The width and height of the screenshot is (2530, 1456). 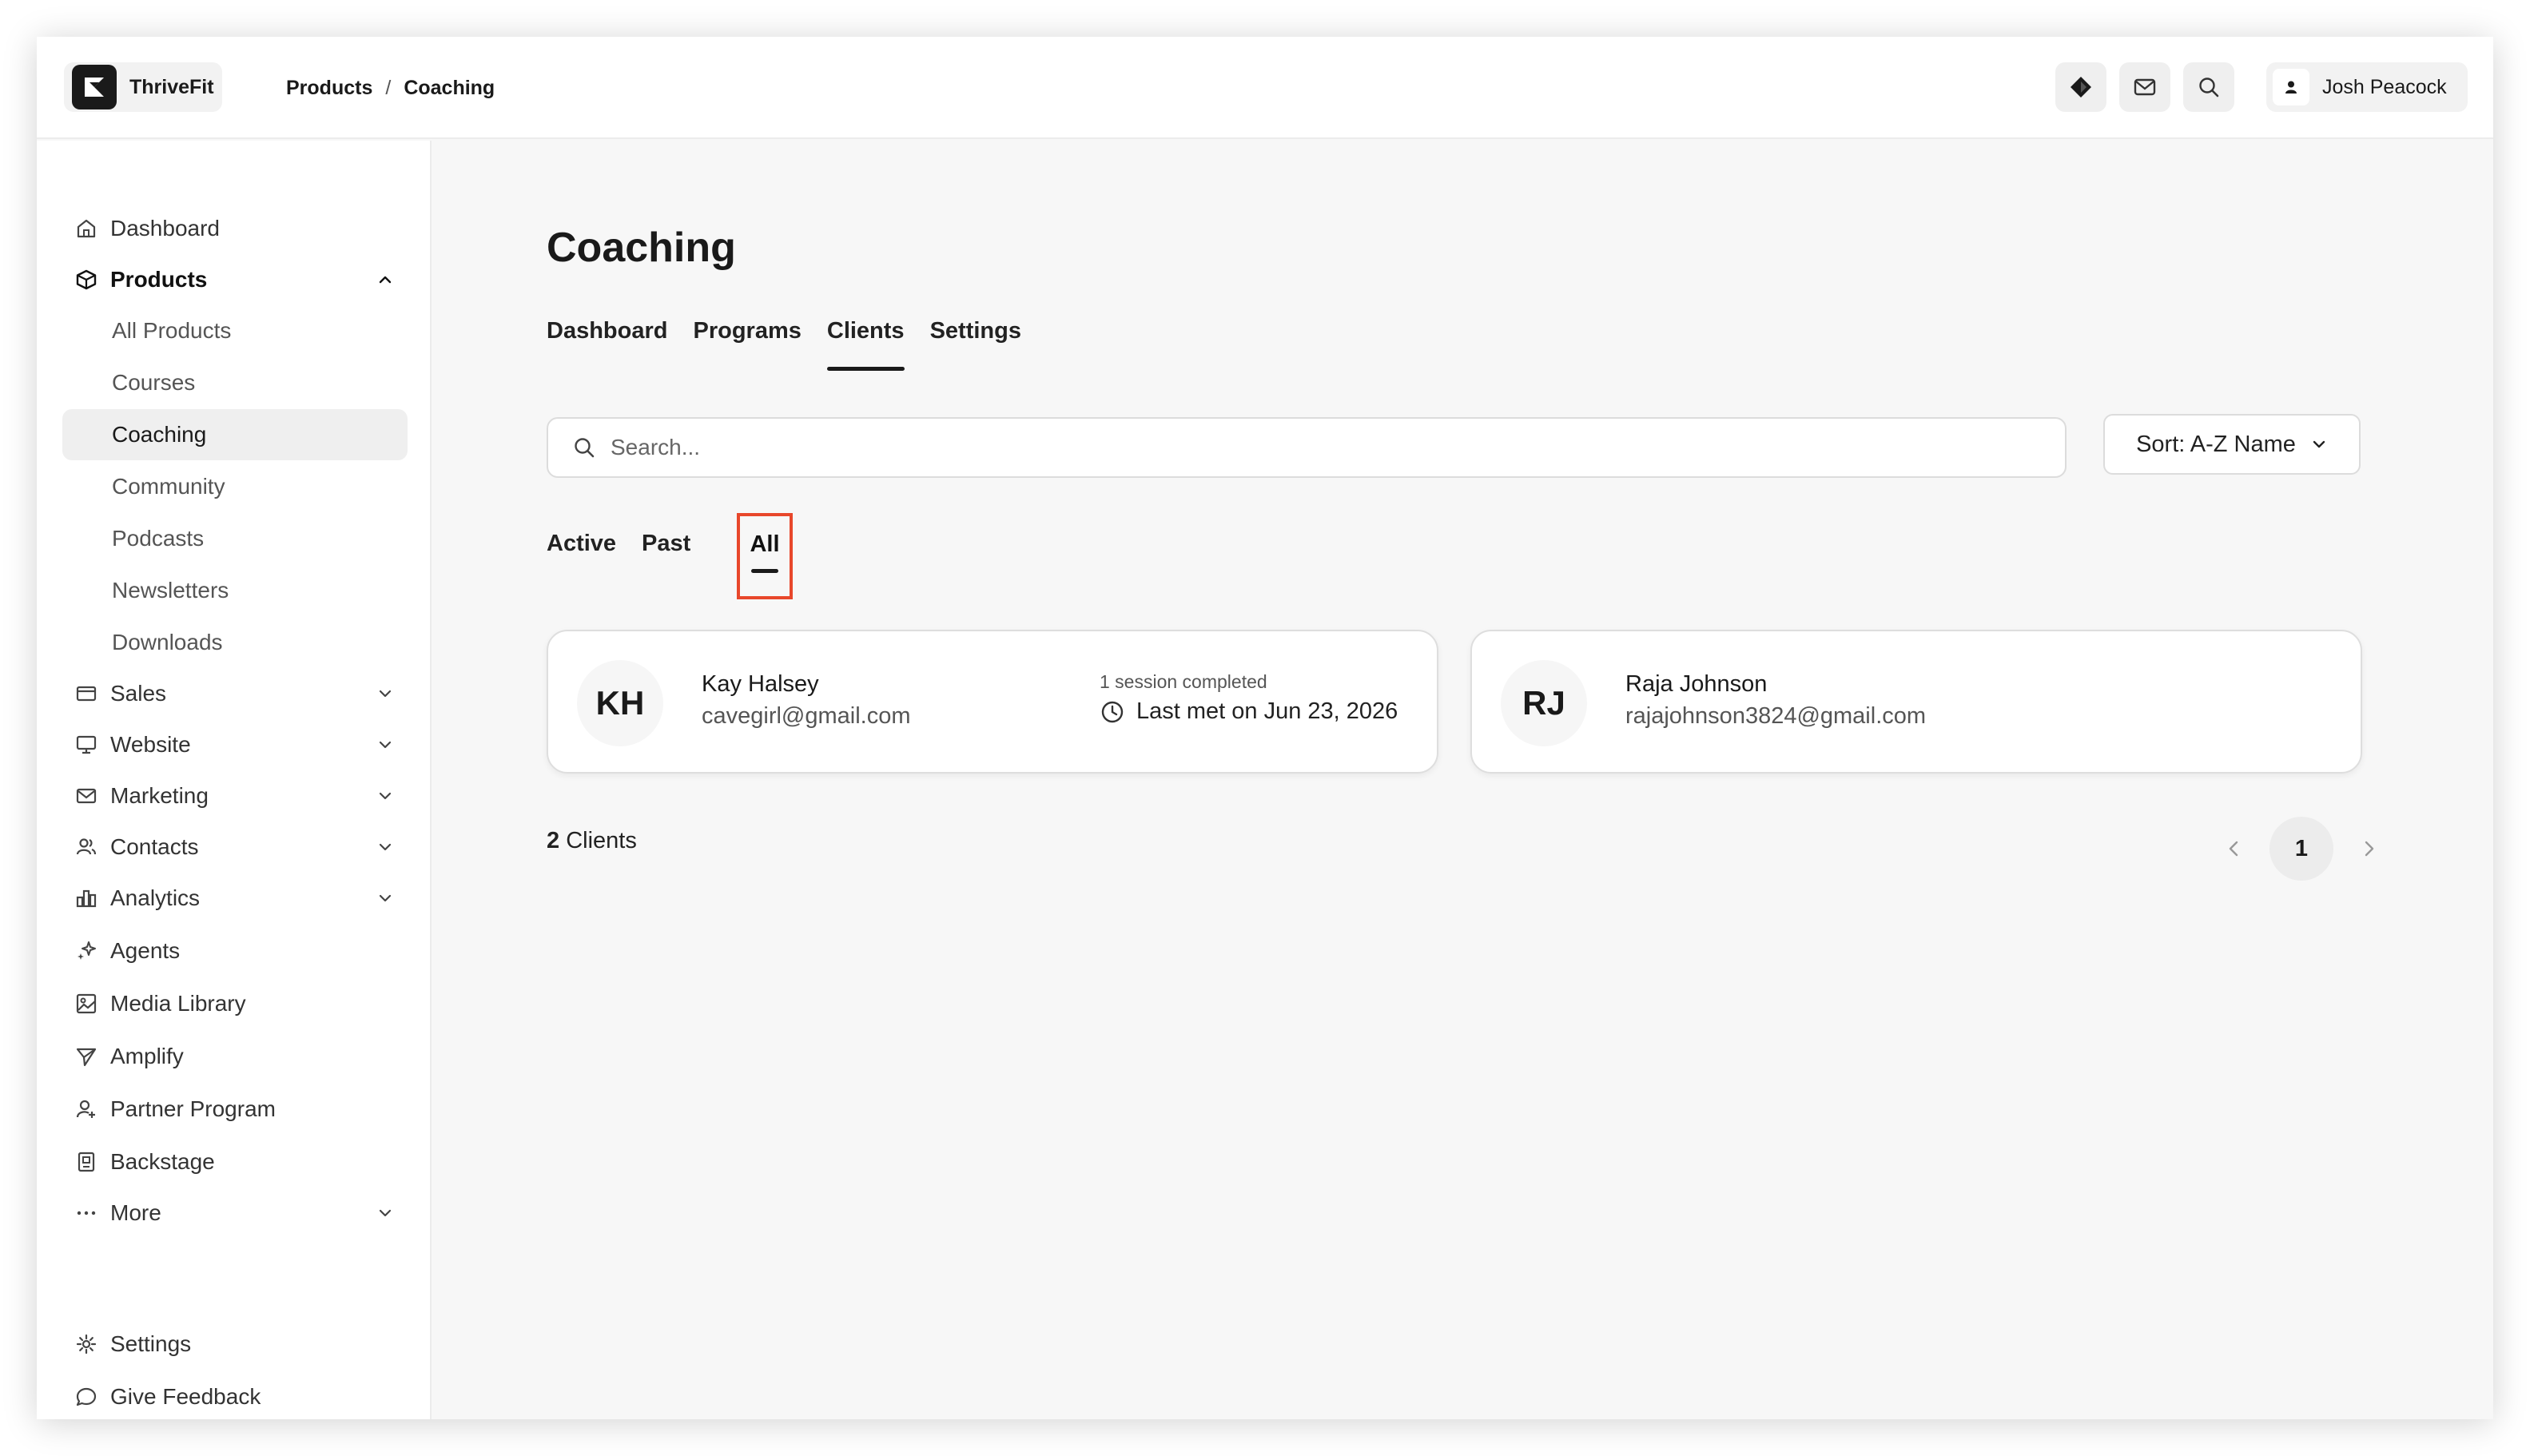 I want to click on diamond-icon, so click(x=2081, y=87).